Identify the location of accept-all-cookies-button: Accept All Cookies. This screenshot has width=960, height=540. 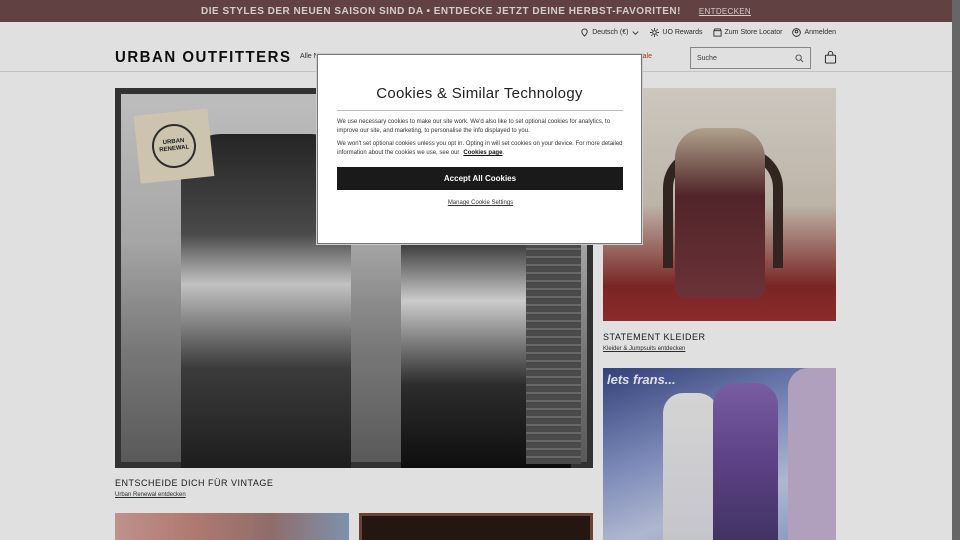
(480, 178).